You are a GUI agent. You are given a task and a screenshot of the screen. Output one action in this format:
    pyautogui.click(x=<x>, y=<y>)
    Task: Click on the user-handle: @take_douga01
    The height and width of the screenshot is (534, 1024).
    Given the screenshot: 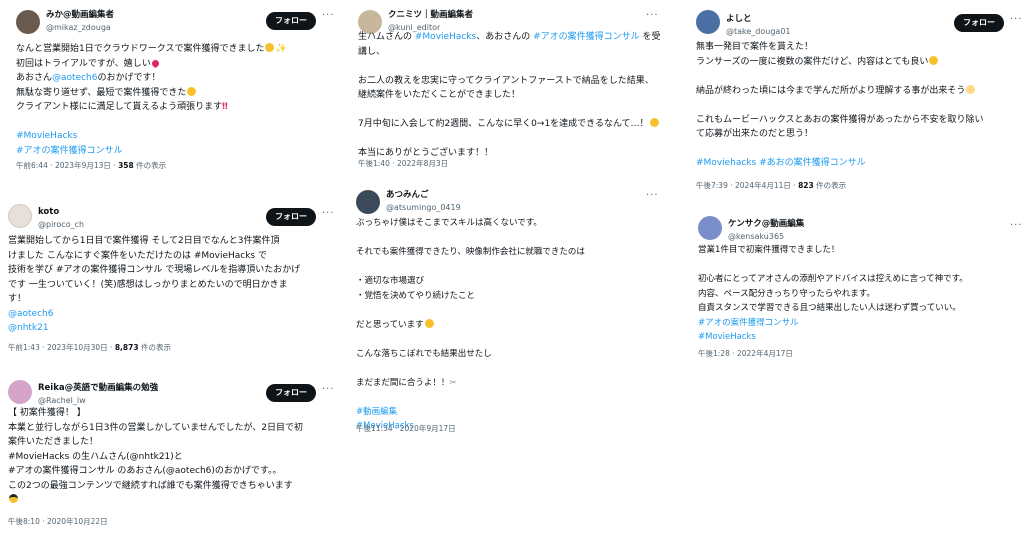 What is the action you would take?
    pyautogui.click(x=758, y=32)
    